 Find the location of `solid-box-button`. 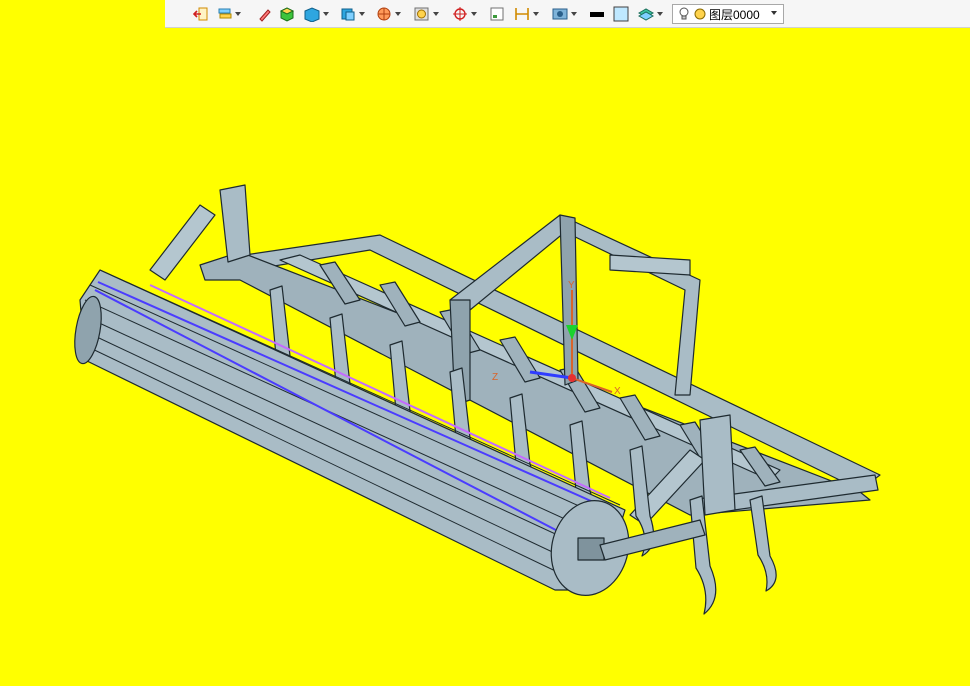

solid-box-button is located at coordinates (287, 14).